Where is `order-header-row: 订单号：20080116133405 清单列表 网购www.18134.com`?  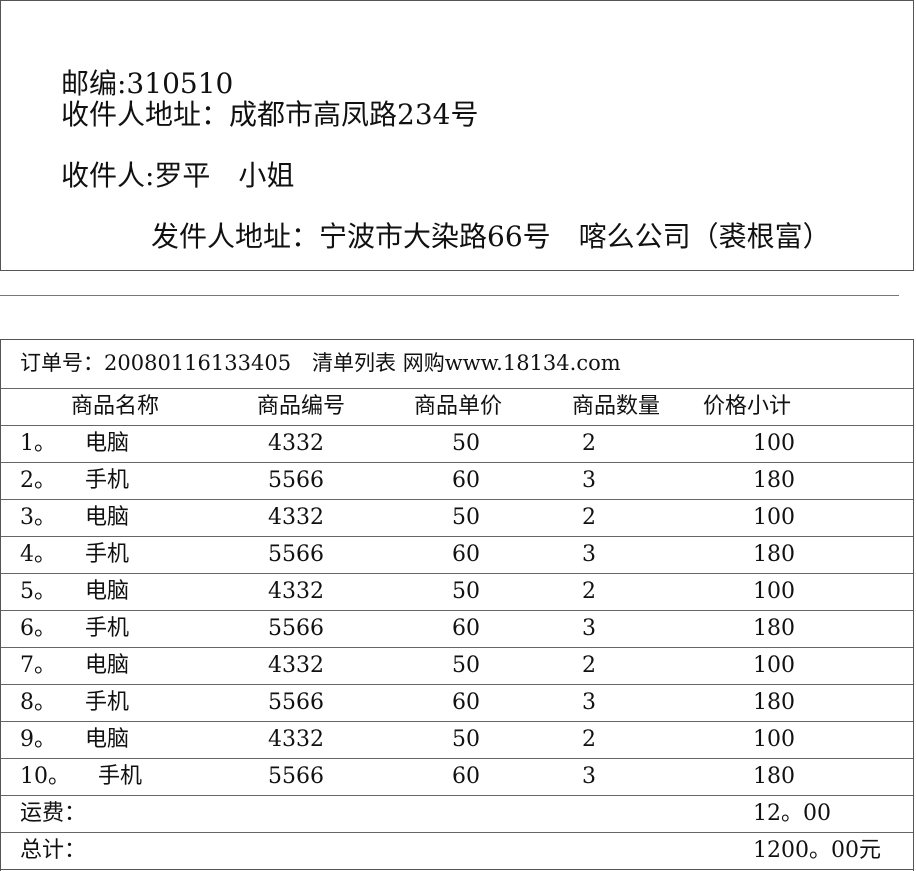
order-header-row: 订单号：20080116133405 清单列表 网购www.18134.com is located at coordinates (457, 364).